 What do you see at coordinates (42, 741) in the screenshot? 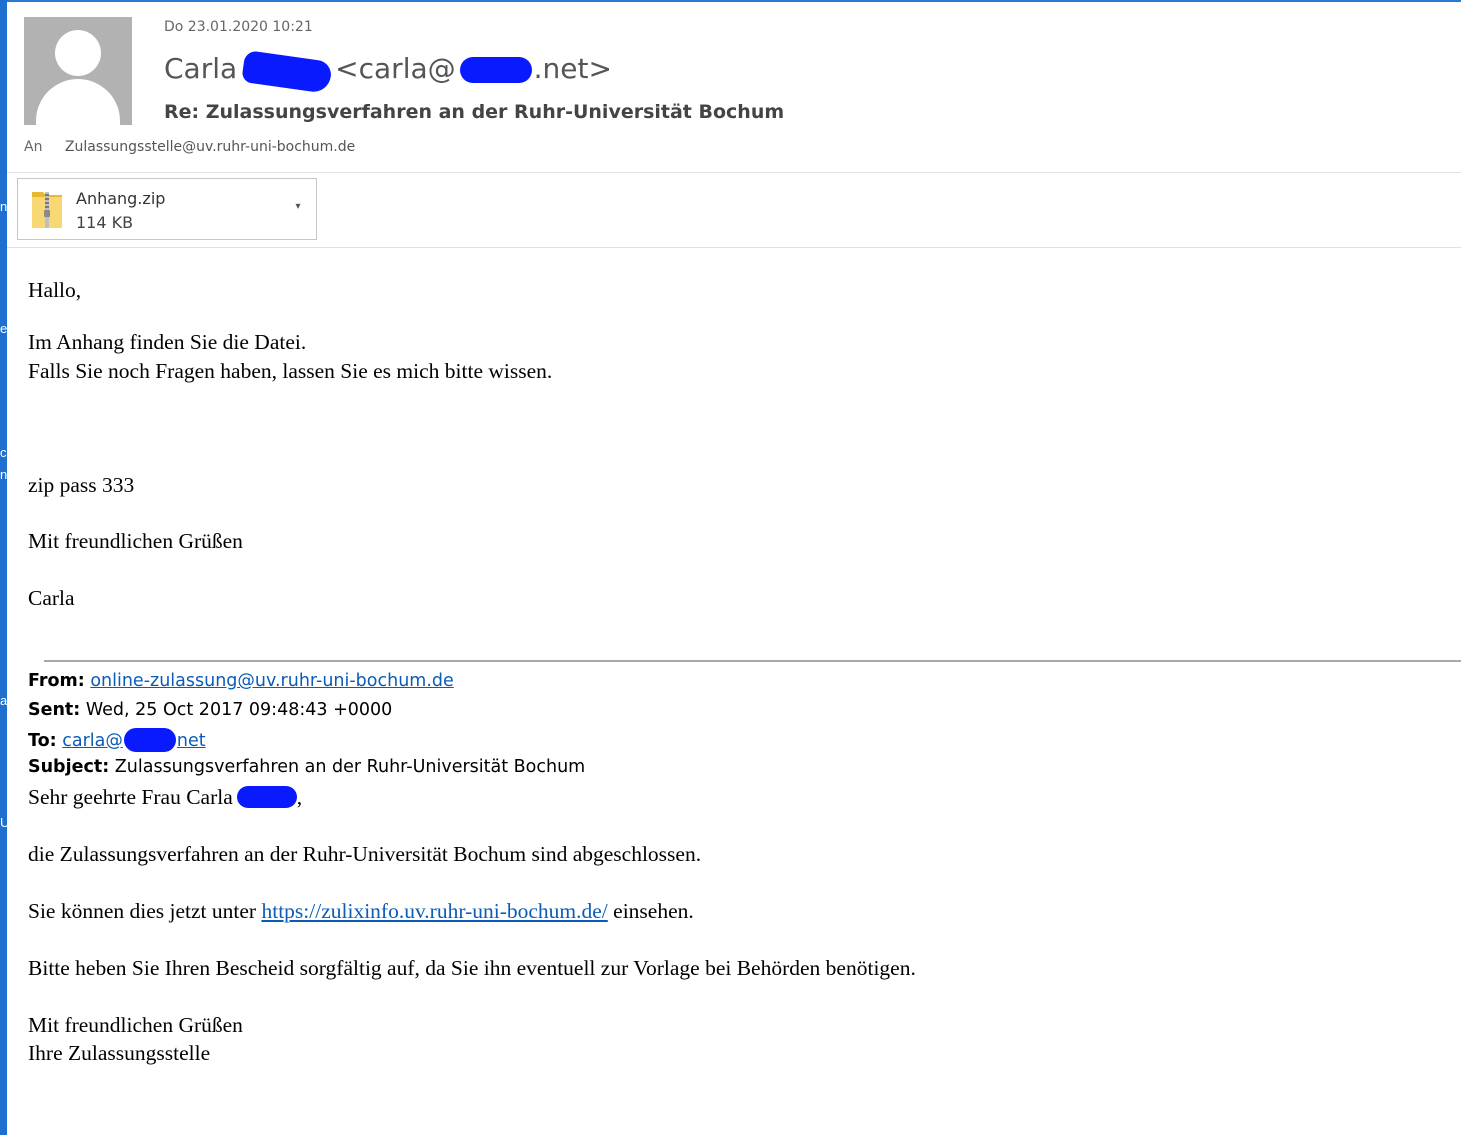
I see `quoted-to-label: To:` at bounding box center [42, 741].